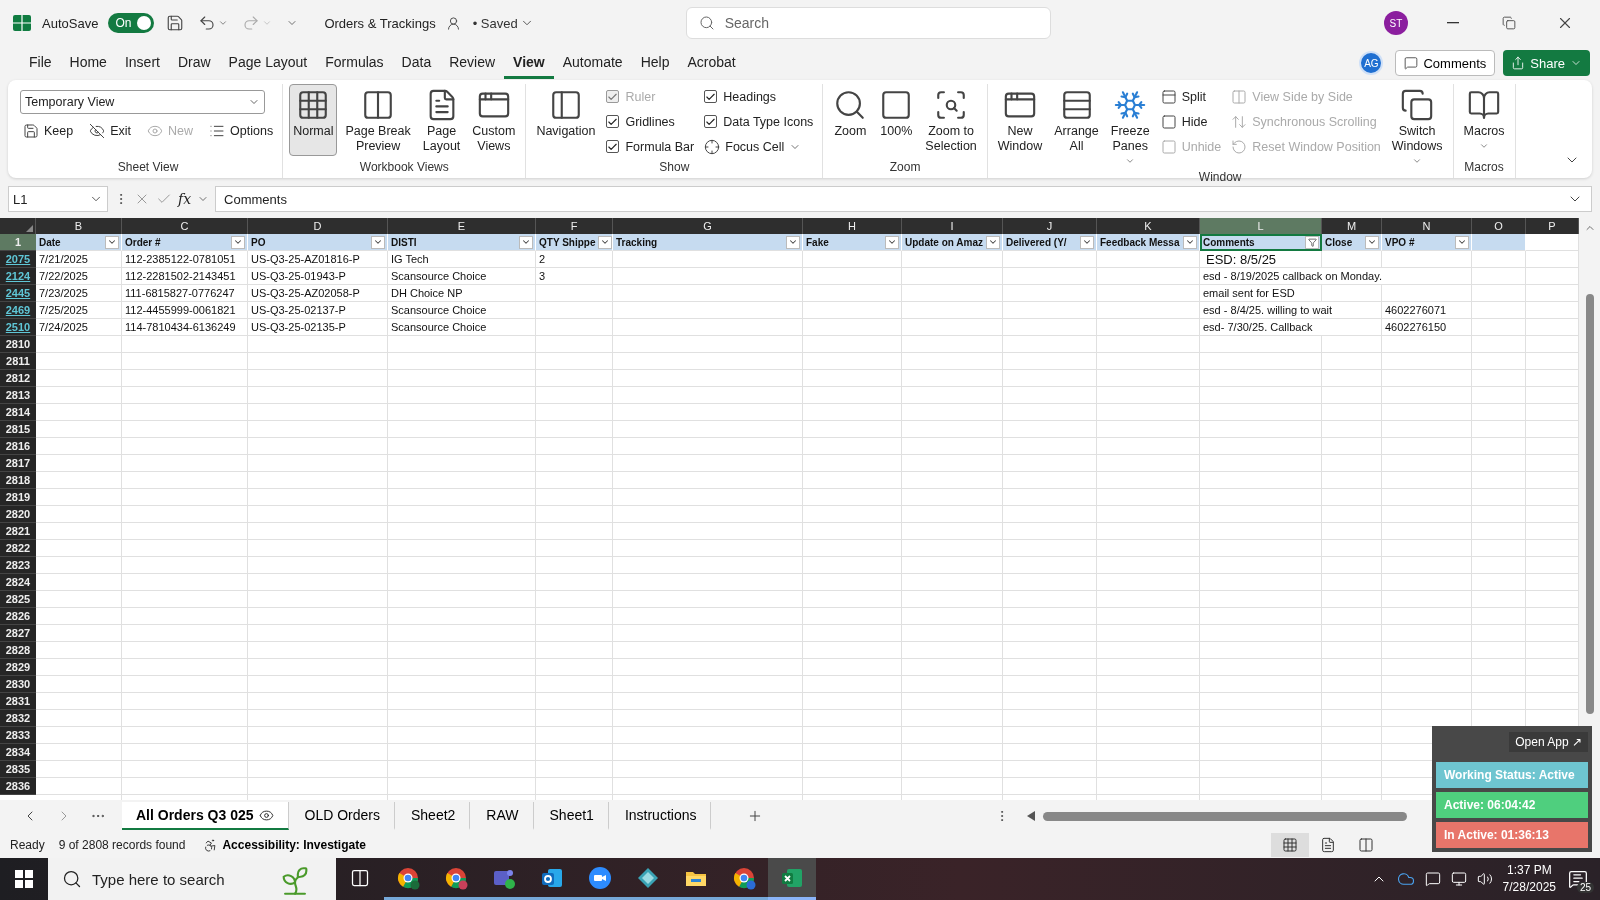 This screenshot has width=1600, height=900. What do you see at coordinates (18, 735) in the screenshot?
I see `row-header: 2833` at bounding box center [18, 735].